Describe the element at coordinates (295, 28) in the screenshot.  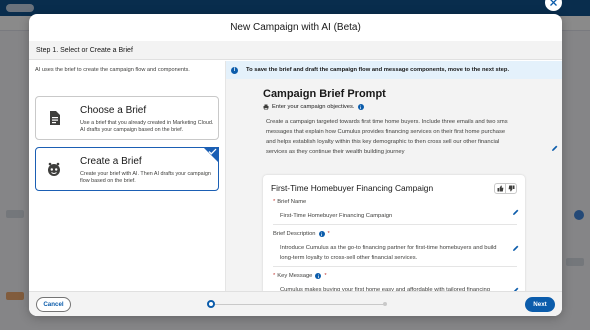
I see `modal-title: New Campaign with AI (Beta)` at that location.